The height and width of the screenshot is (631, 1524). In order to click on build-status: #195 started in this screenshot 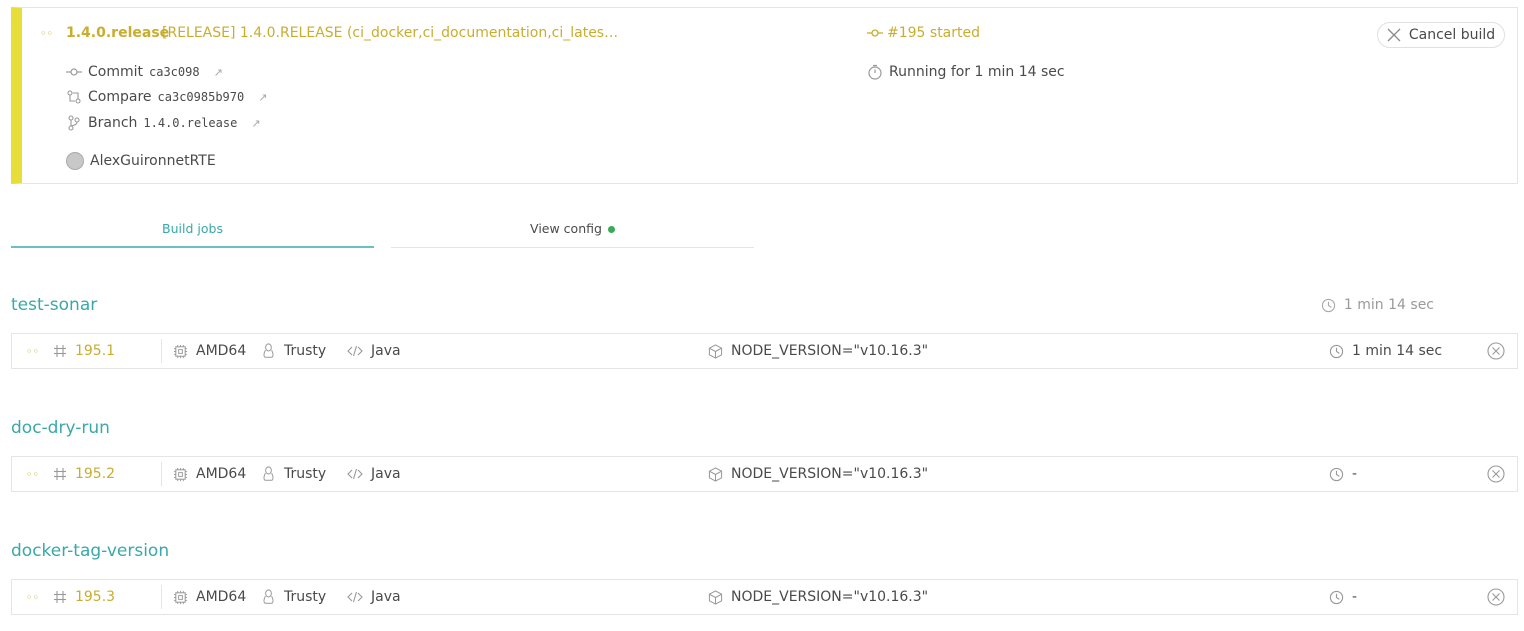, I will do `click(923, 33)`.